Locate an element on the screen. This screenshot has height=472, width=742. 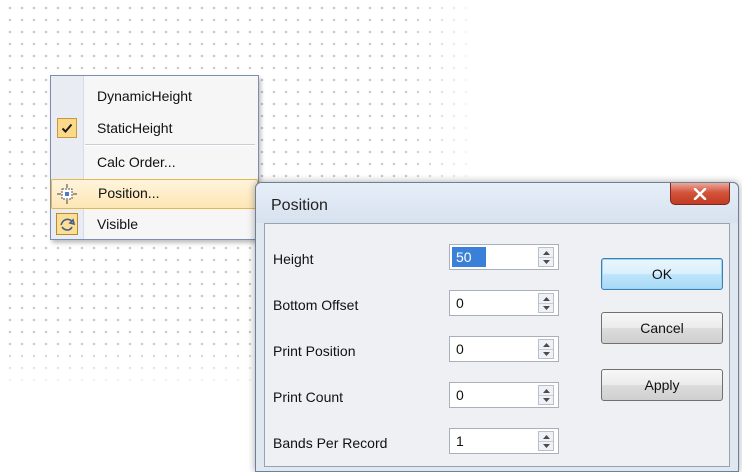
print-position-spinner is located at coordinates (504, 349).